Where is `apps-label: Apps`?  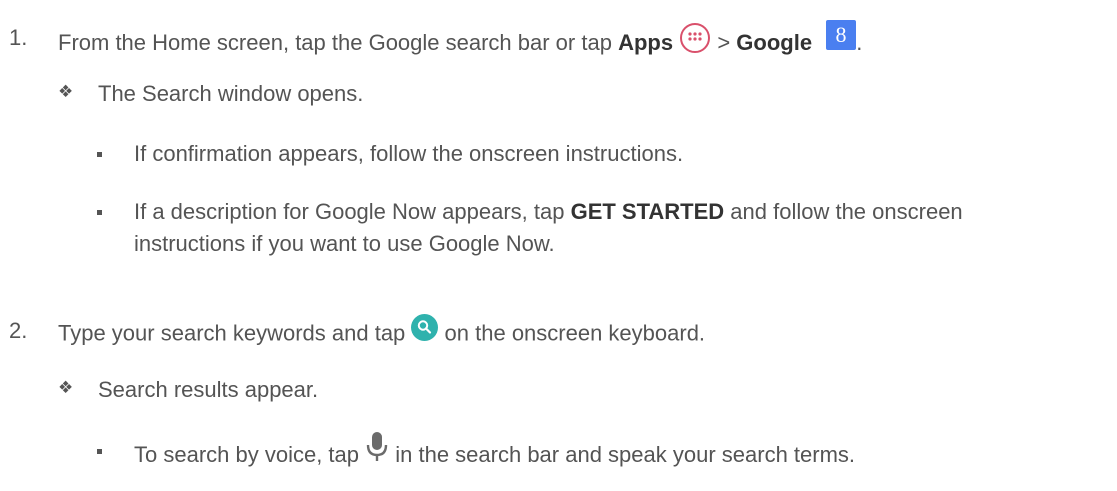 apps-label: Apps is located at coordinates (646, 42).